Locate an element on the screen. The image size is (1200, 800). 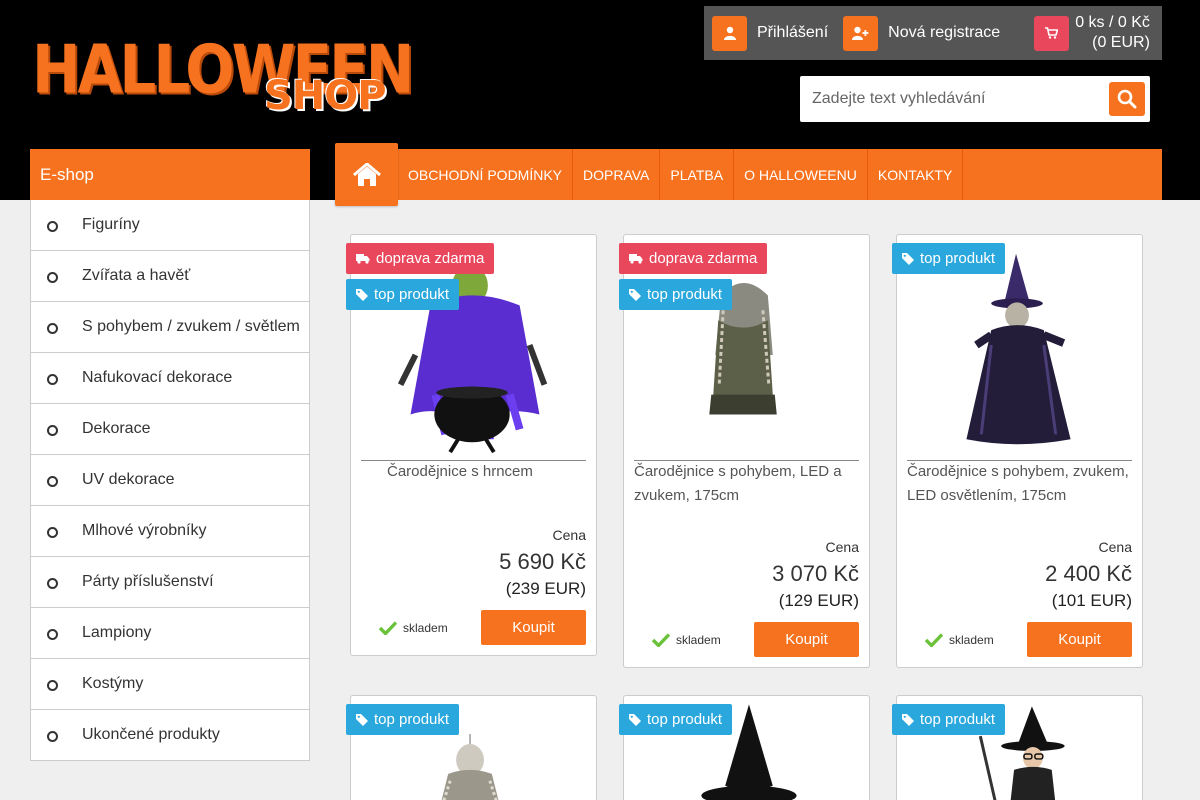
user-plus-icon is located at coordinates (861, 33).